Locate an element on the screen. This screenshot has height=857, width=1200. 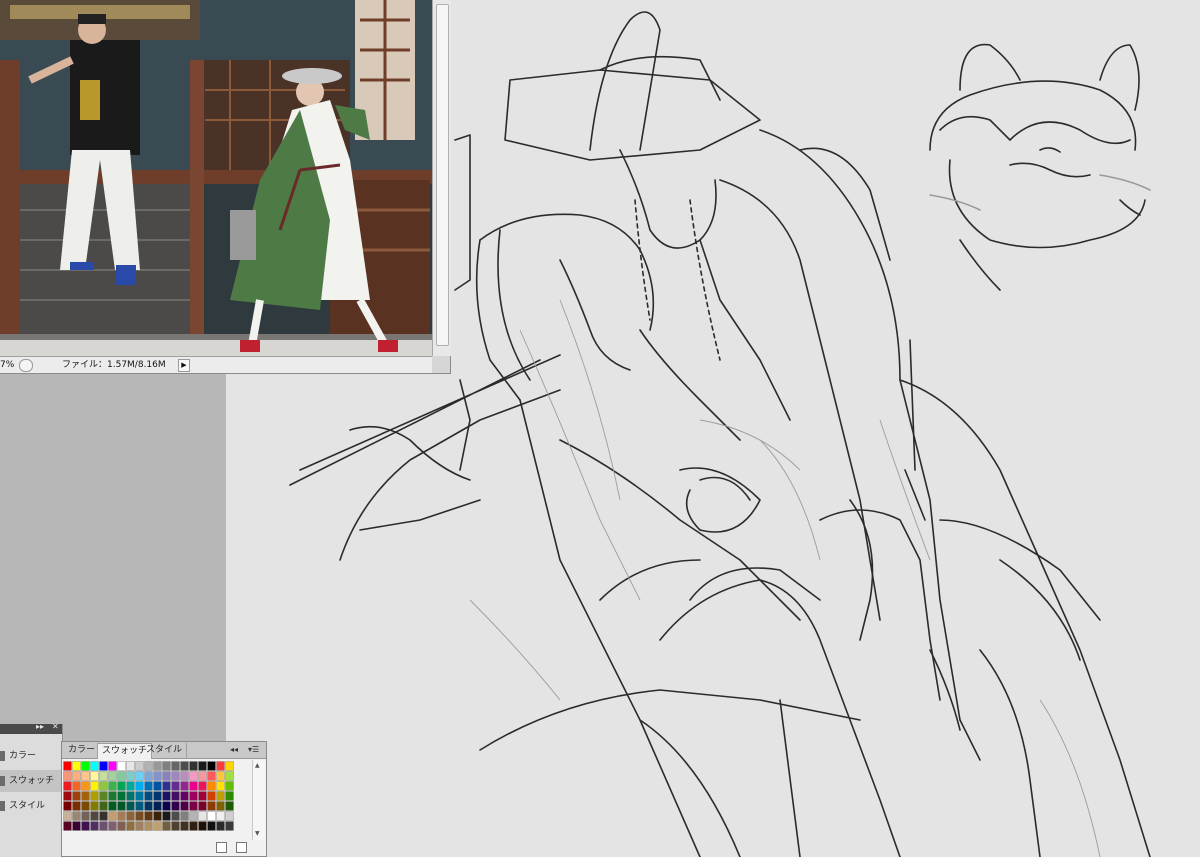
side-item-color: カラー is located at coordinates (30, 756).